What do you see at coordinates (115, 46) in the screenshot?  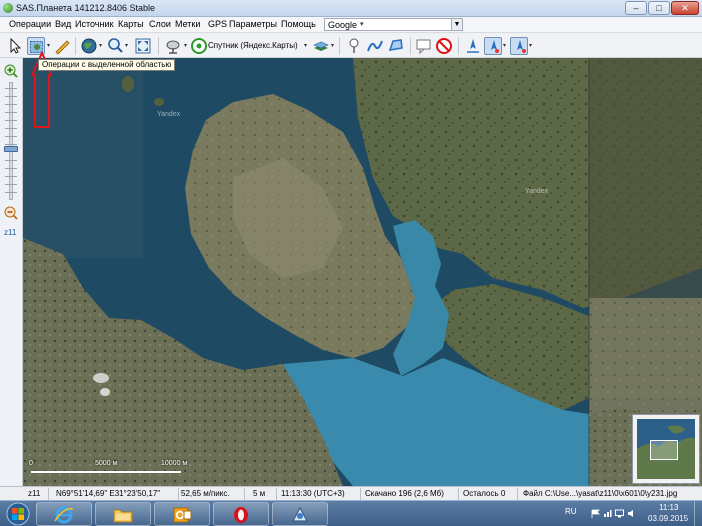 I see `zoom-magnifier-icon` at bounding box center [115, 46].